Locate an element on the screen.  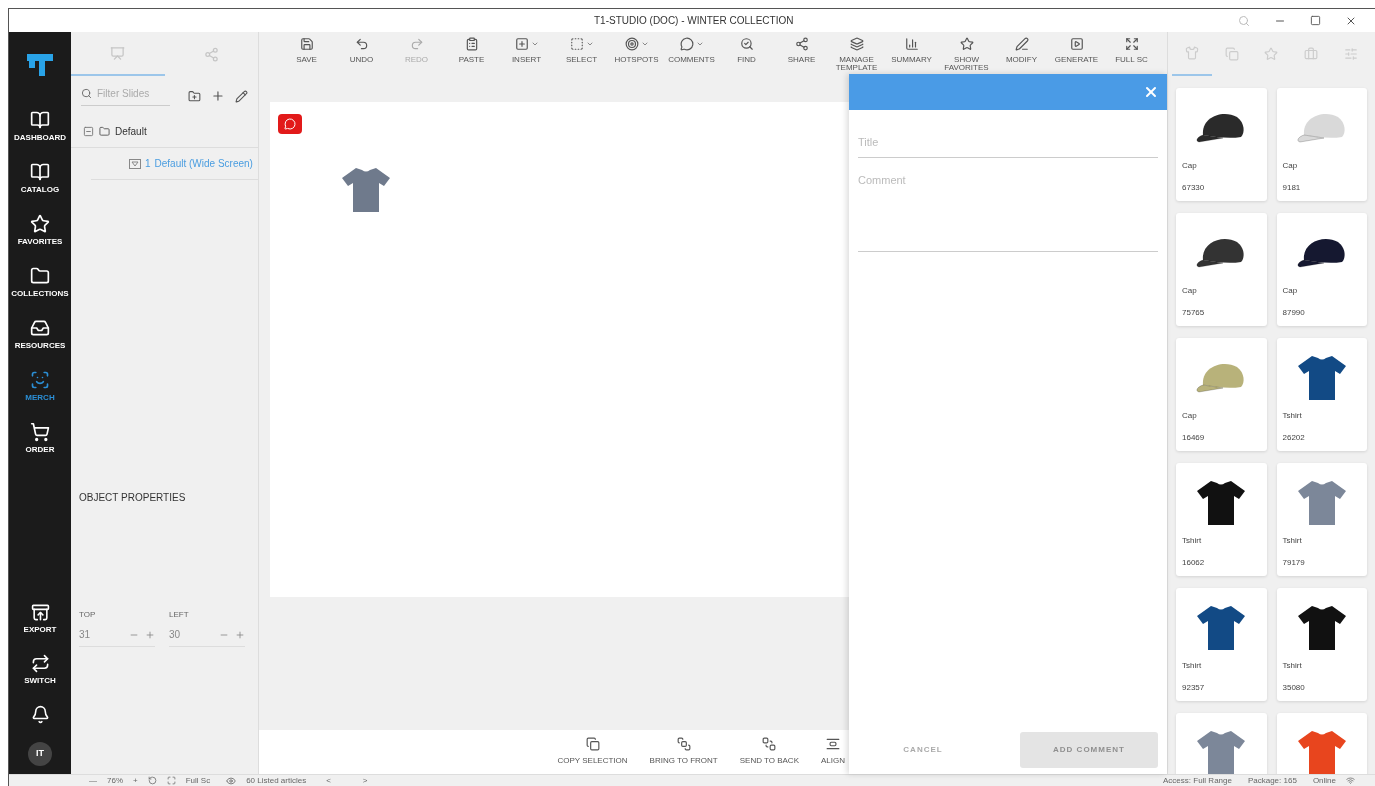
toolbar-button: SHARE is located at coordinates (801, 50).